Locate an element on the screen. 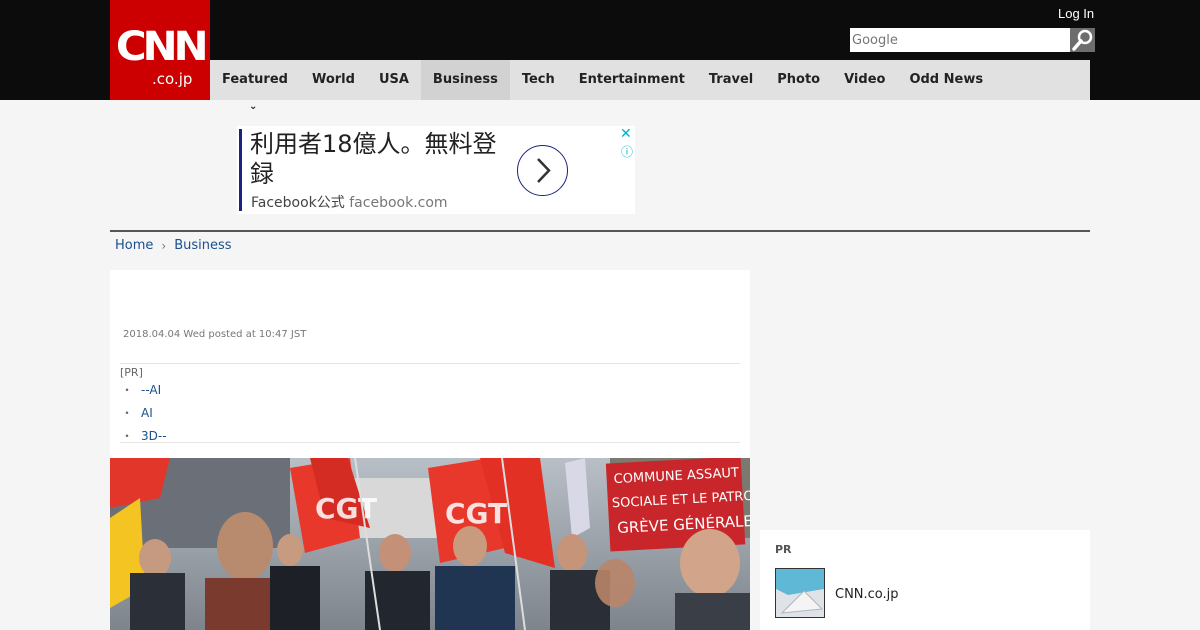 Image resolution: width=1200 pixels, height=630 pixels. ad-source: Facebook公式 facebook.com is located at coordinates (349, 202).